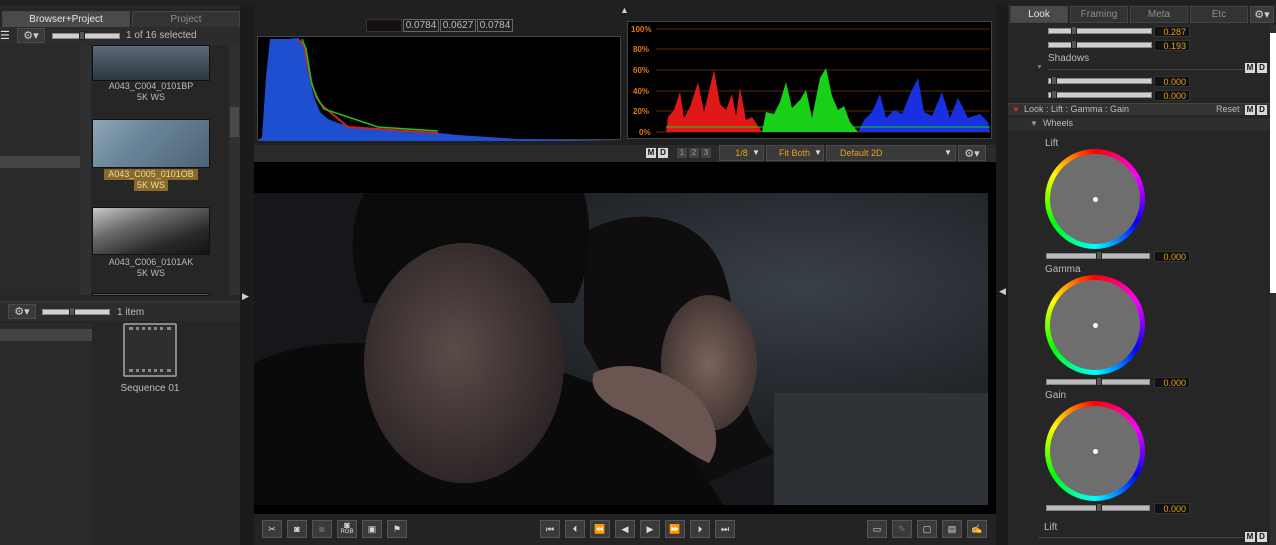  What do you see at coordinates (297, 529) in the screenshot?
I see `camera-icon: ◙` at bounding box center [297, 529].